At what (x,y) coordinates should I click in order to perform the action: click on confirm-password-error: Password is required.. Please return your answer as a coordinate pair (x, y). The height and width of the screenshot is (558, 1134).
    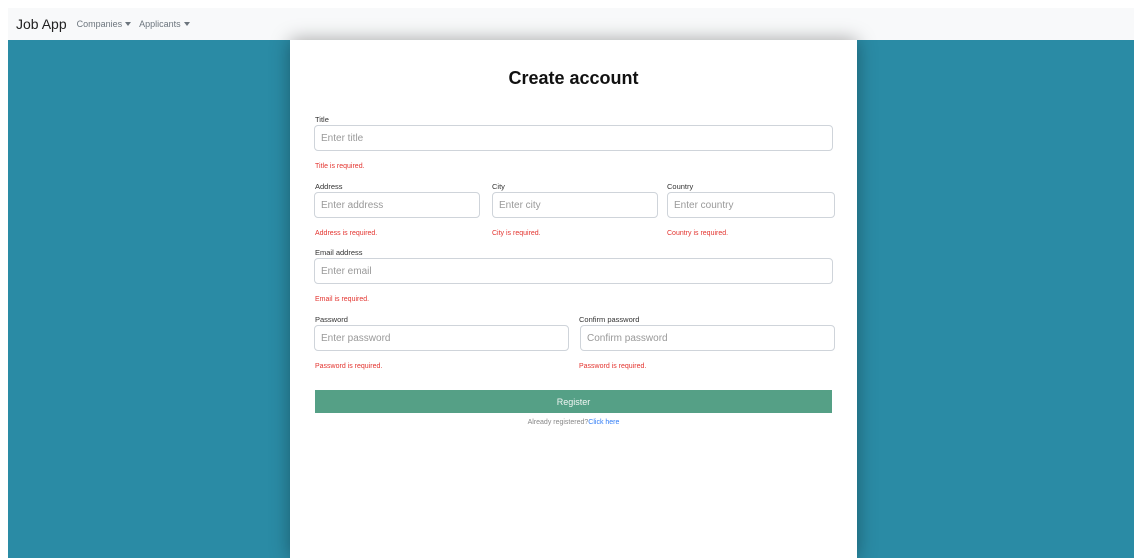
    Looking at the image, I should click on (613, 366).